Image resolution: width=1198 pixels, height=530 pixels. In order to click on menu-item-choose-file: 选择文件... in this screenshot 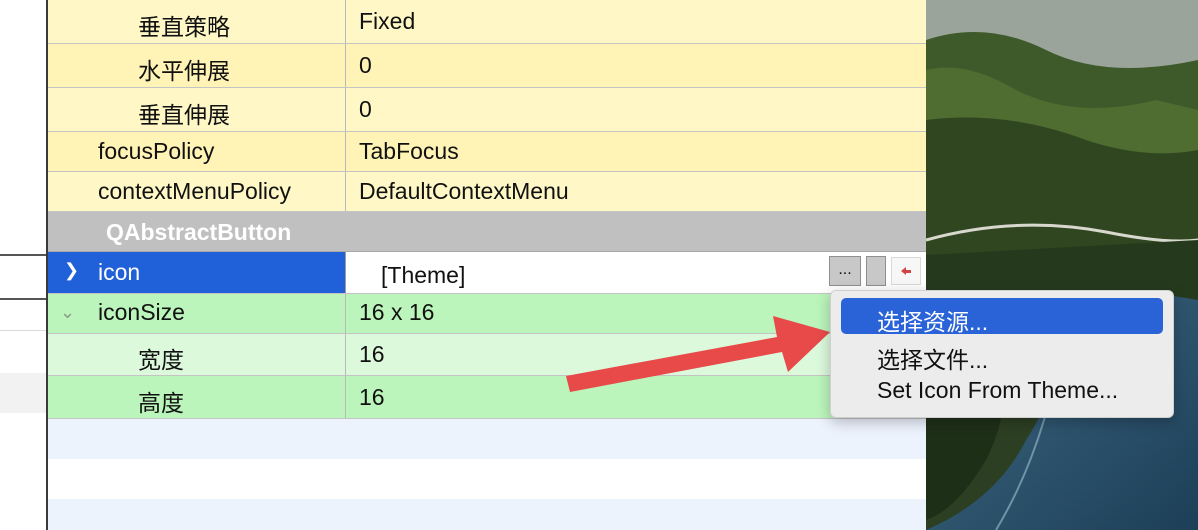, I will do `click(1002, 354)`.